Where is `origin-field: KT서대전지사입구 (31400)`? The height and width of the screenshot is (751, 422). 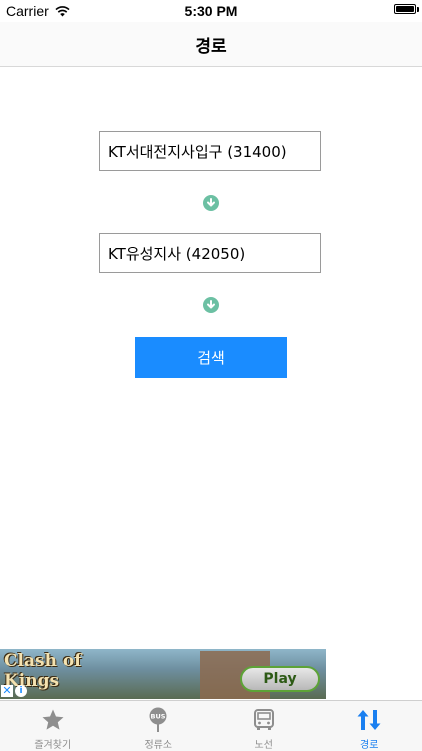 origin-field: KT서대전지사입구 (31400) is located at coordinates (210, 151).